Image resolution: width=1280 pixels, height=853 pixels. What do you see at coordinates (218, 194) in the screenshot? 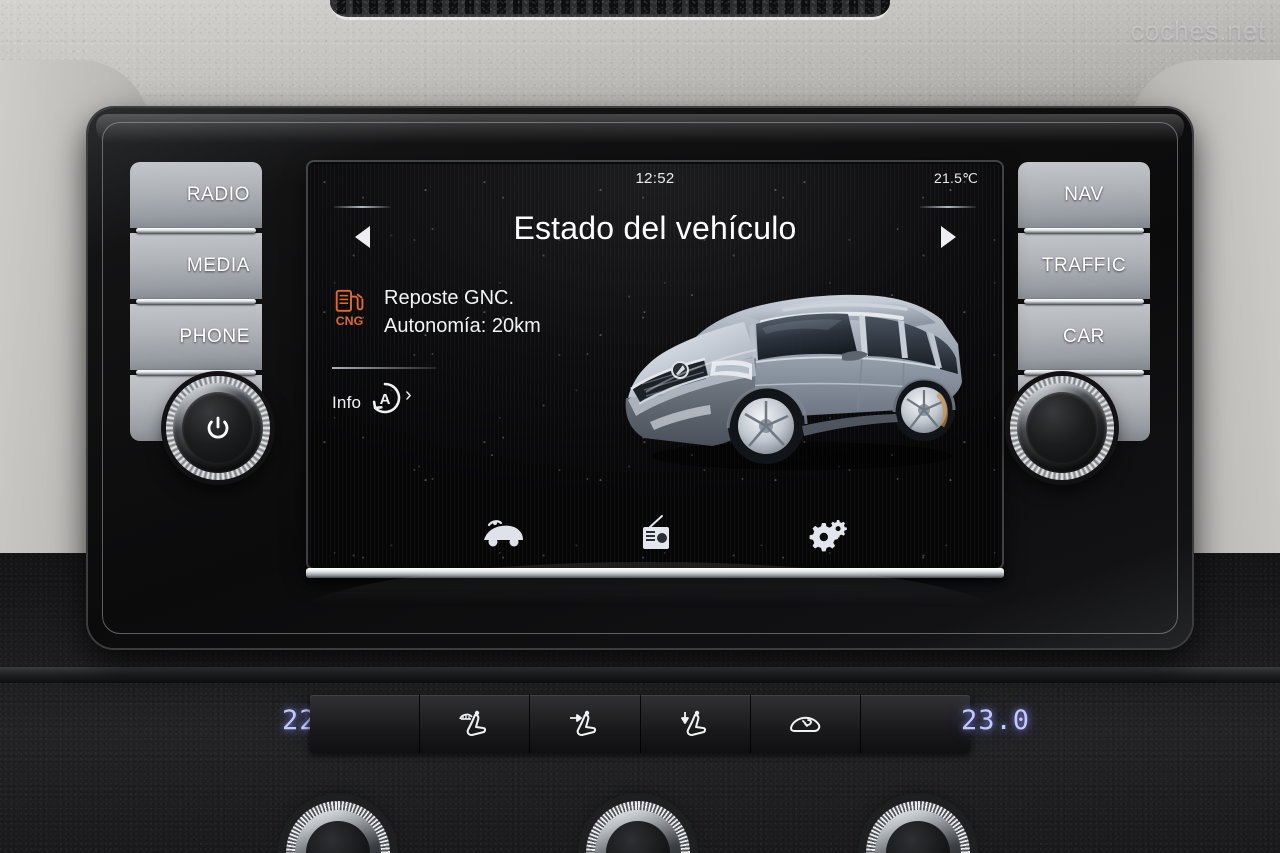
I see `radio-button-label: RADIO` at bounding box center [218, 194].